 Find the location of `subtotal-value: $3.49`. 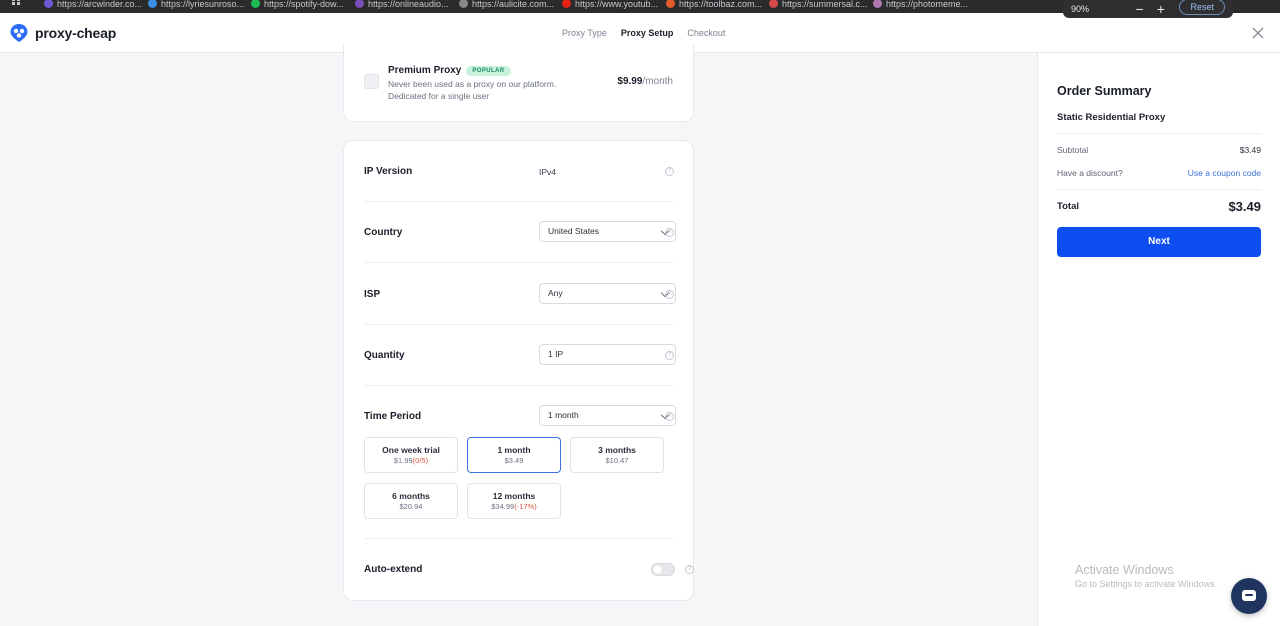

subtotal-value: $3.49 is located at coordinates (1250, 150).